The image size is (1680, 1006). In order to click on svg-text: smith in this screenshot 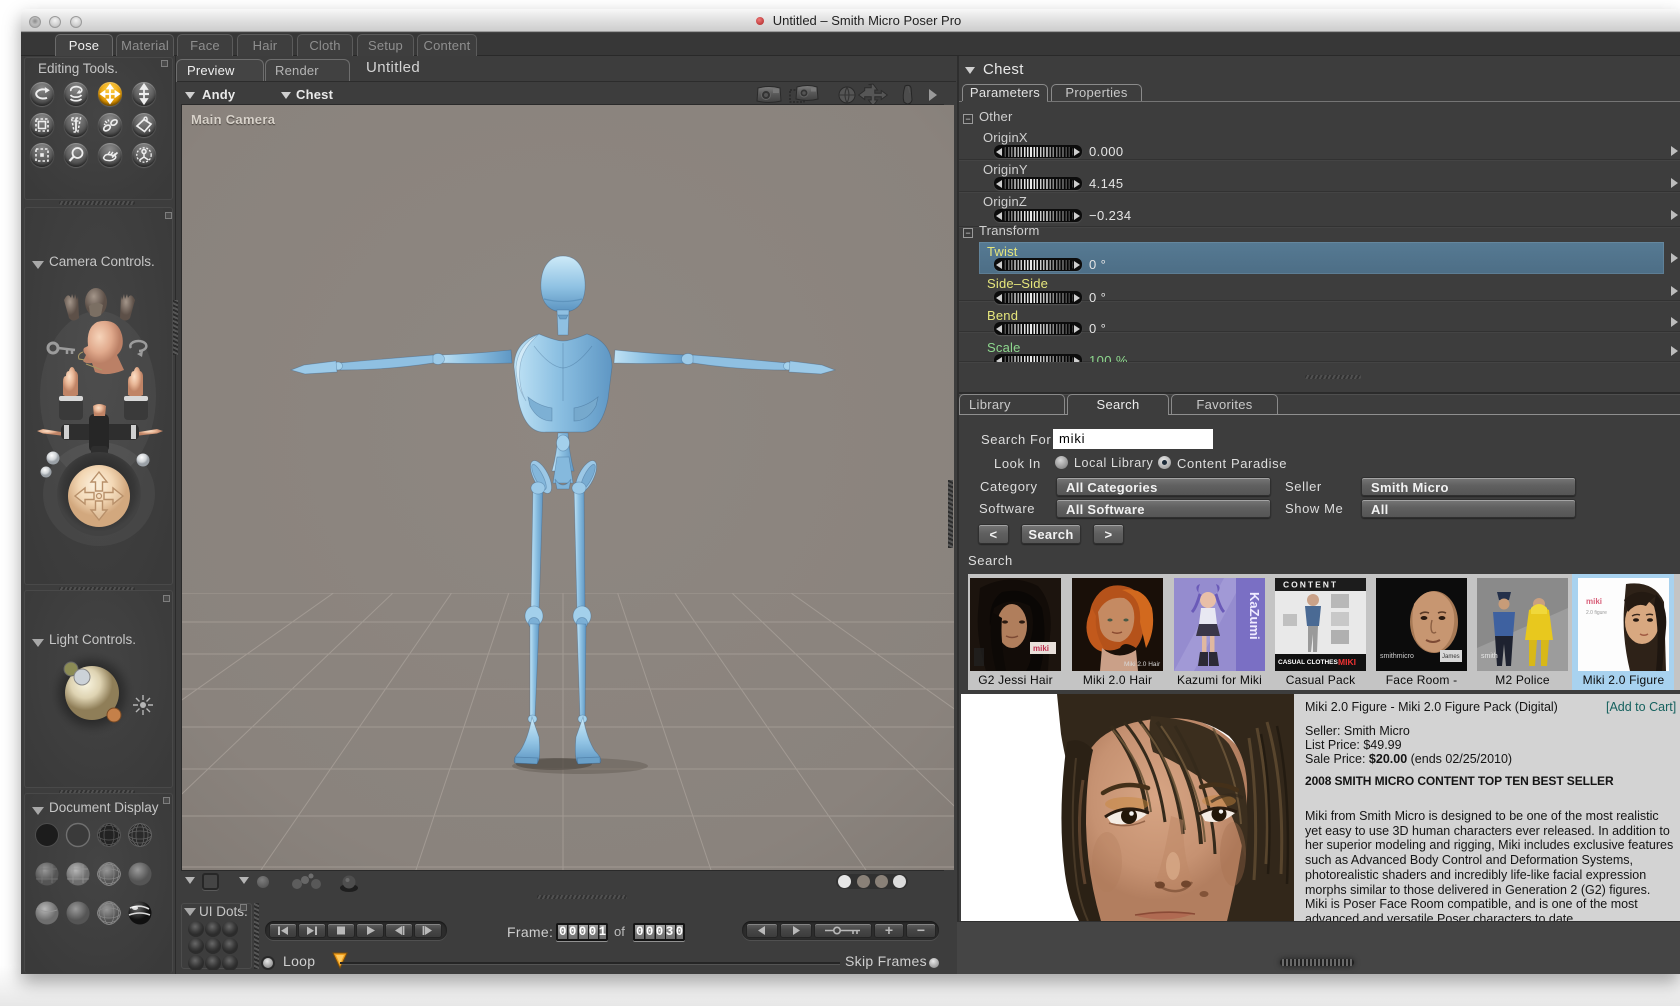, I will do `click(1489, 656)`.